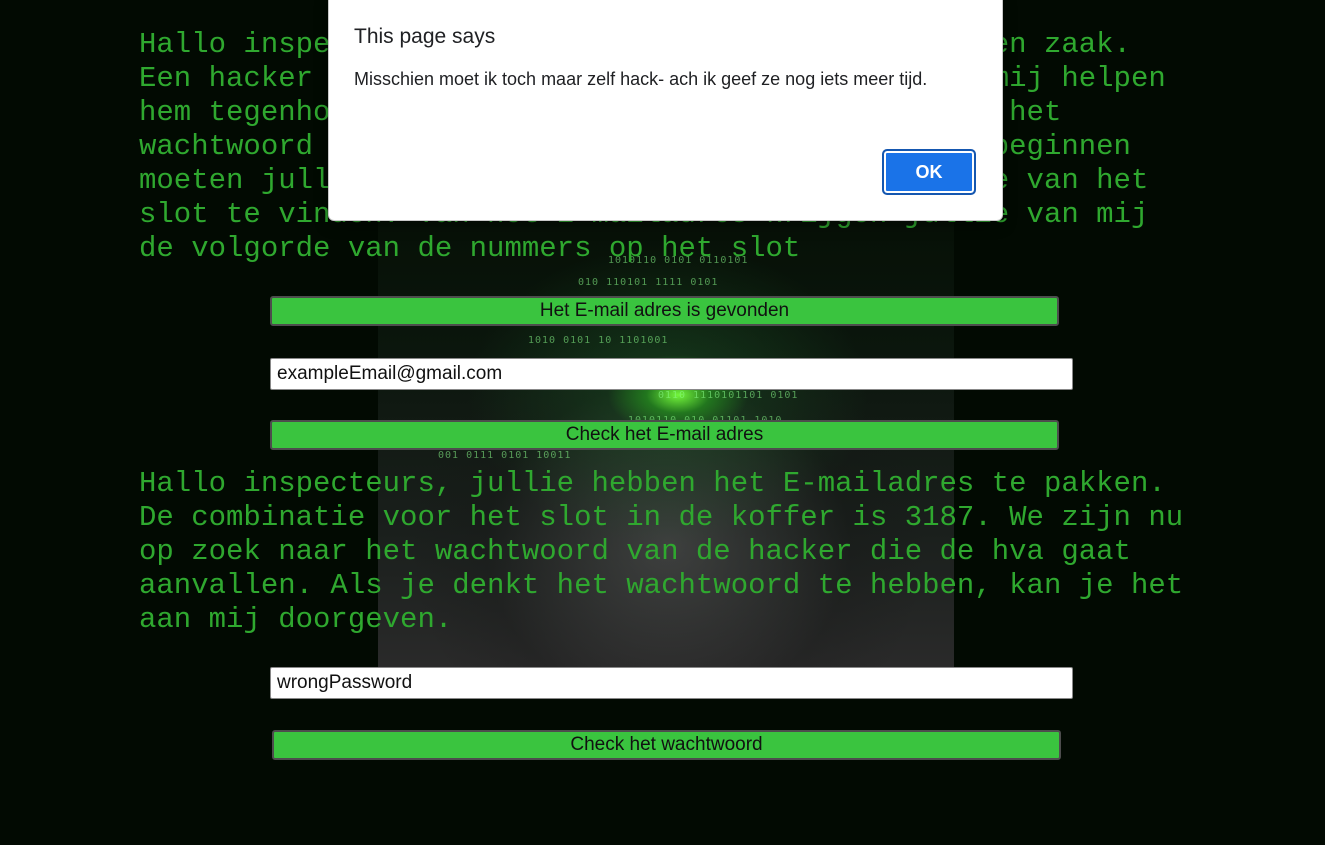 Image resolution: width=1325 pixels, height=845 pixels. I want to click on binary-code-line: 001 0111 0101 10011, so click(505, 455).